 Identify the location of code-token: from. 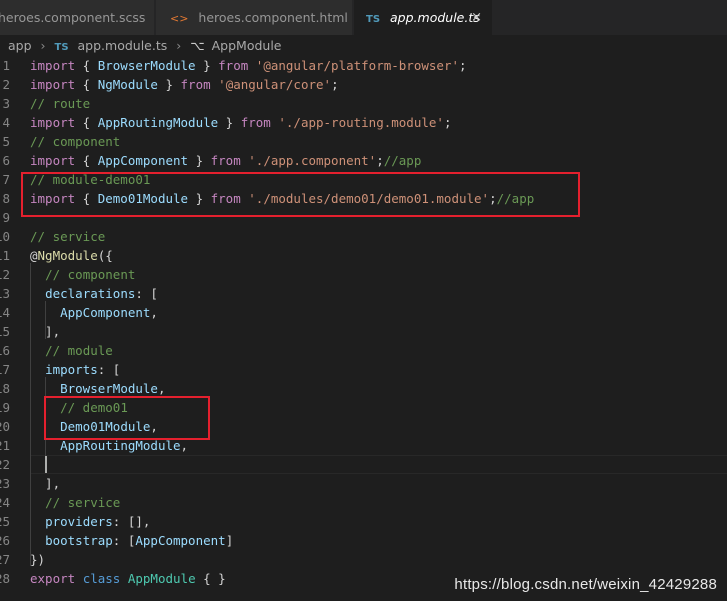
(225, 160).